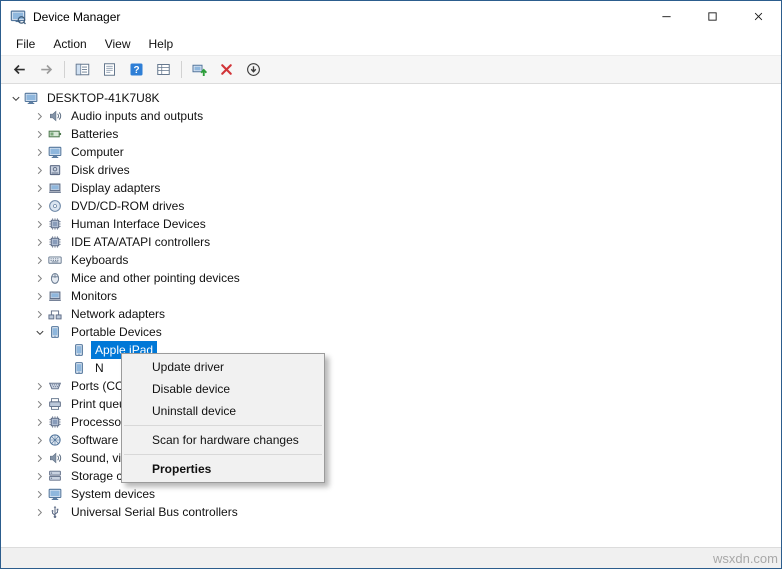 This screenshot has width=782, height=569. I want to click on scan-hardware-changes-button, so click(253, 69).